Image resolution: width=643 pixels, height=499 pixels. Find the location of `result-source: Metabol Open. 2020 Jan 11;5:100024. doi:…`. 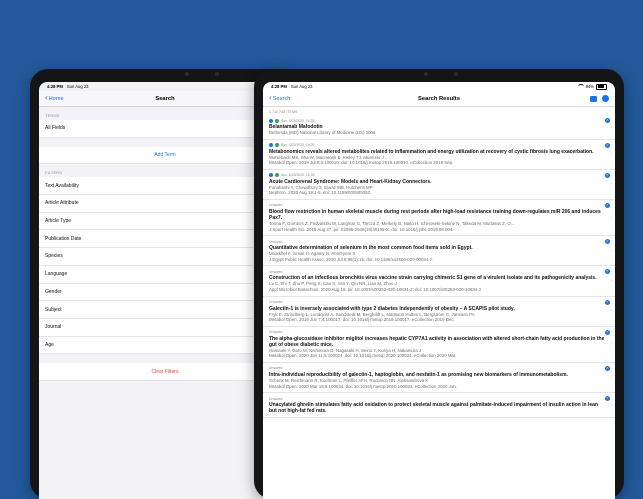

result-source: Metabol Open. 2020 Jan 11;5:100024. doi:… is located at coordinates (363, 356).